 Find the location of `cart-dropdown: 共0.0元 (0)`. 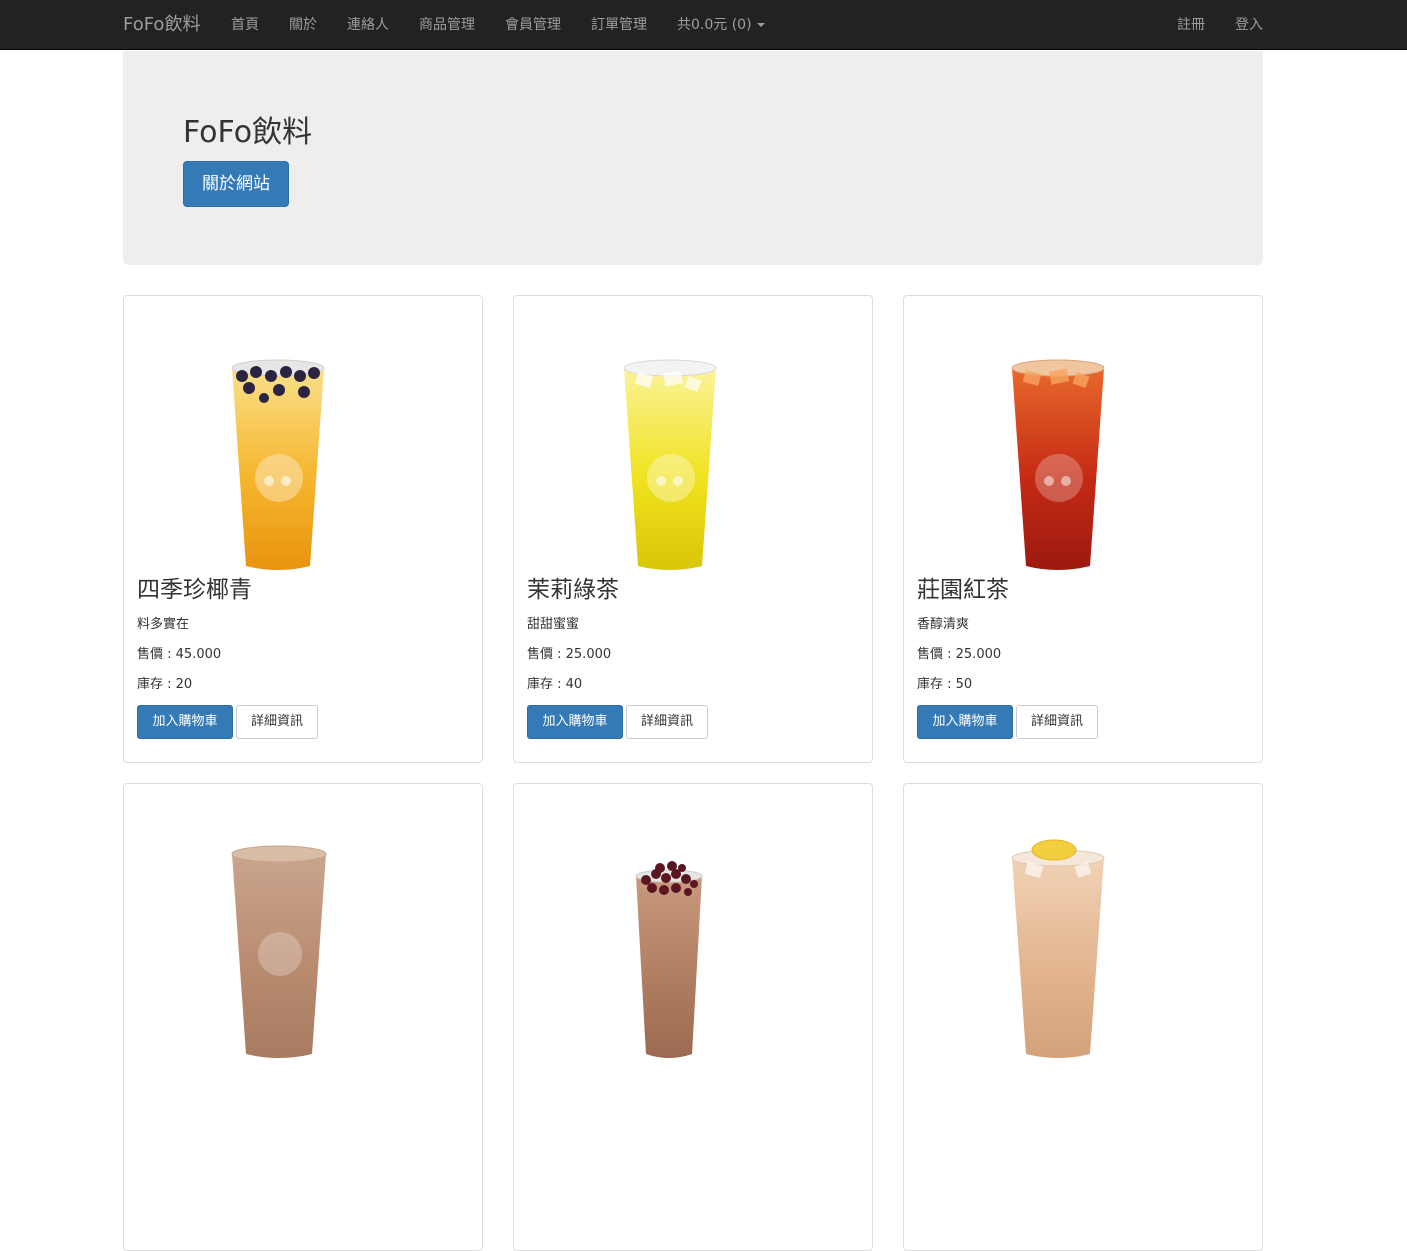

cart-dropdown: 共0.0元 (0) is located at coordinates (721, 25).